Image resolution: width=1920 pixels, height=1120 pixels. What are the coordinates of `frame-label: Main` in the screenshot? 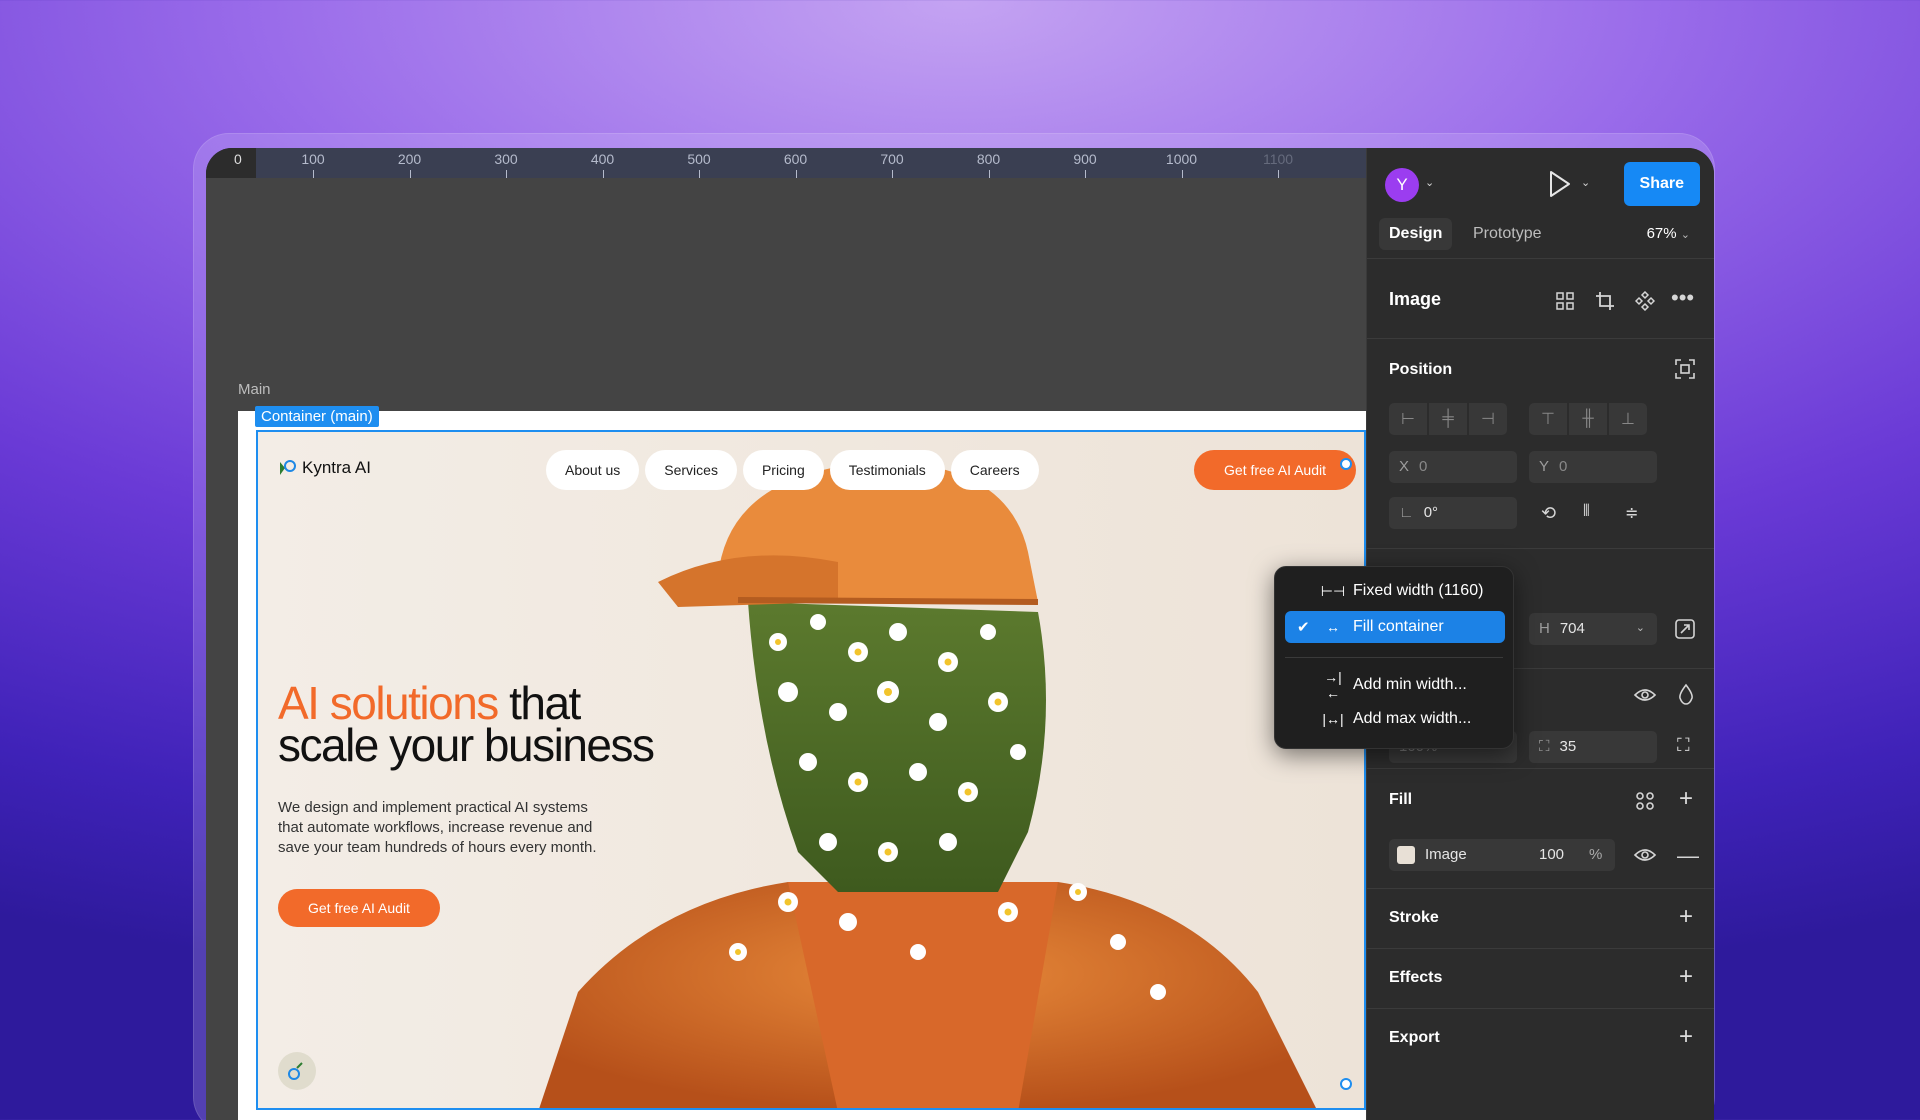 It's located at (254, 389).